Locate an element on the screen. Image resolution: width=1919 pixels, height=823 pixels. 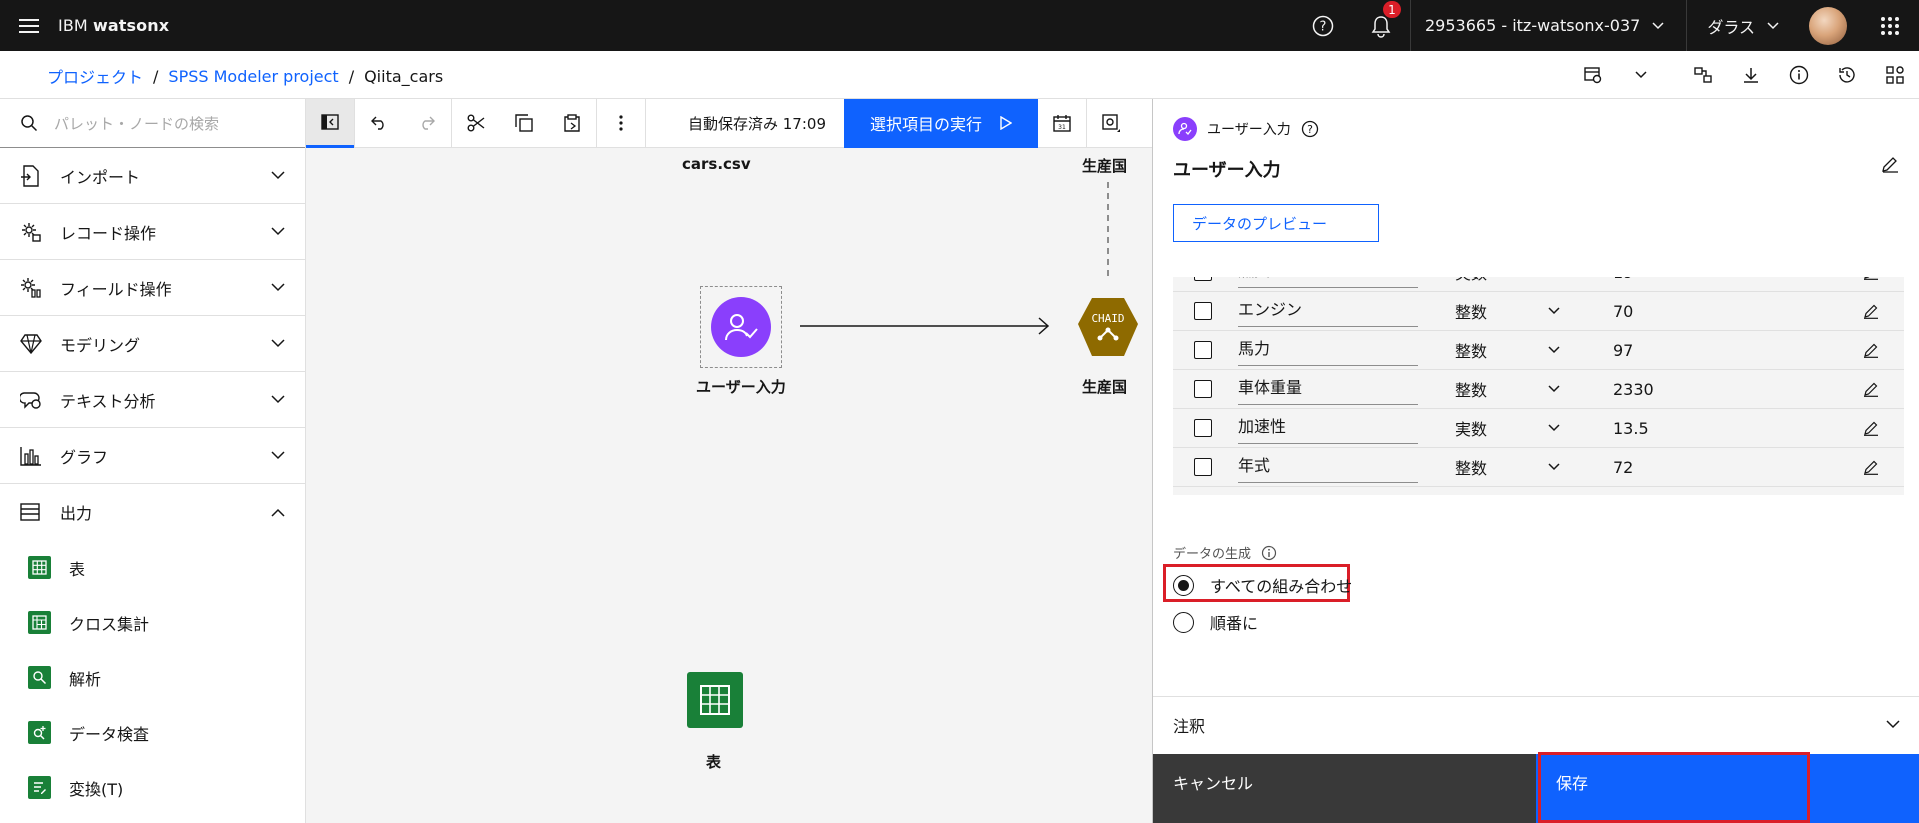
field-value: 72 is located at coordinates (1623, 467).